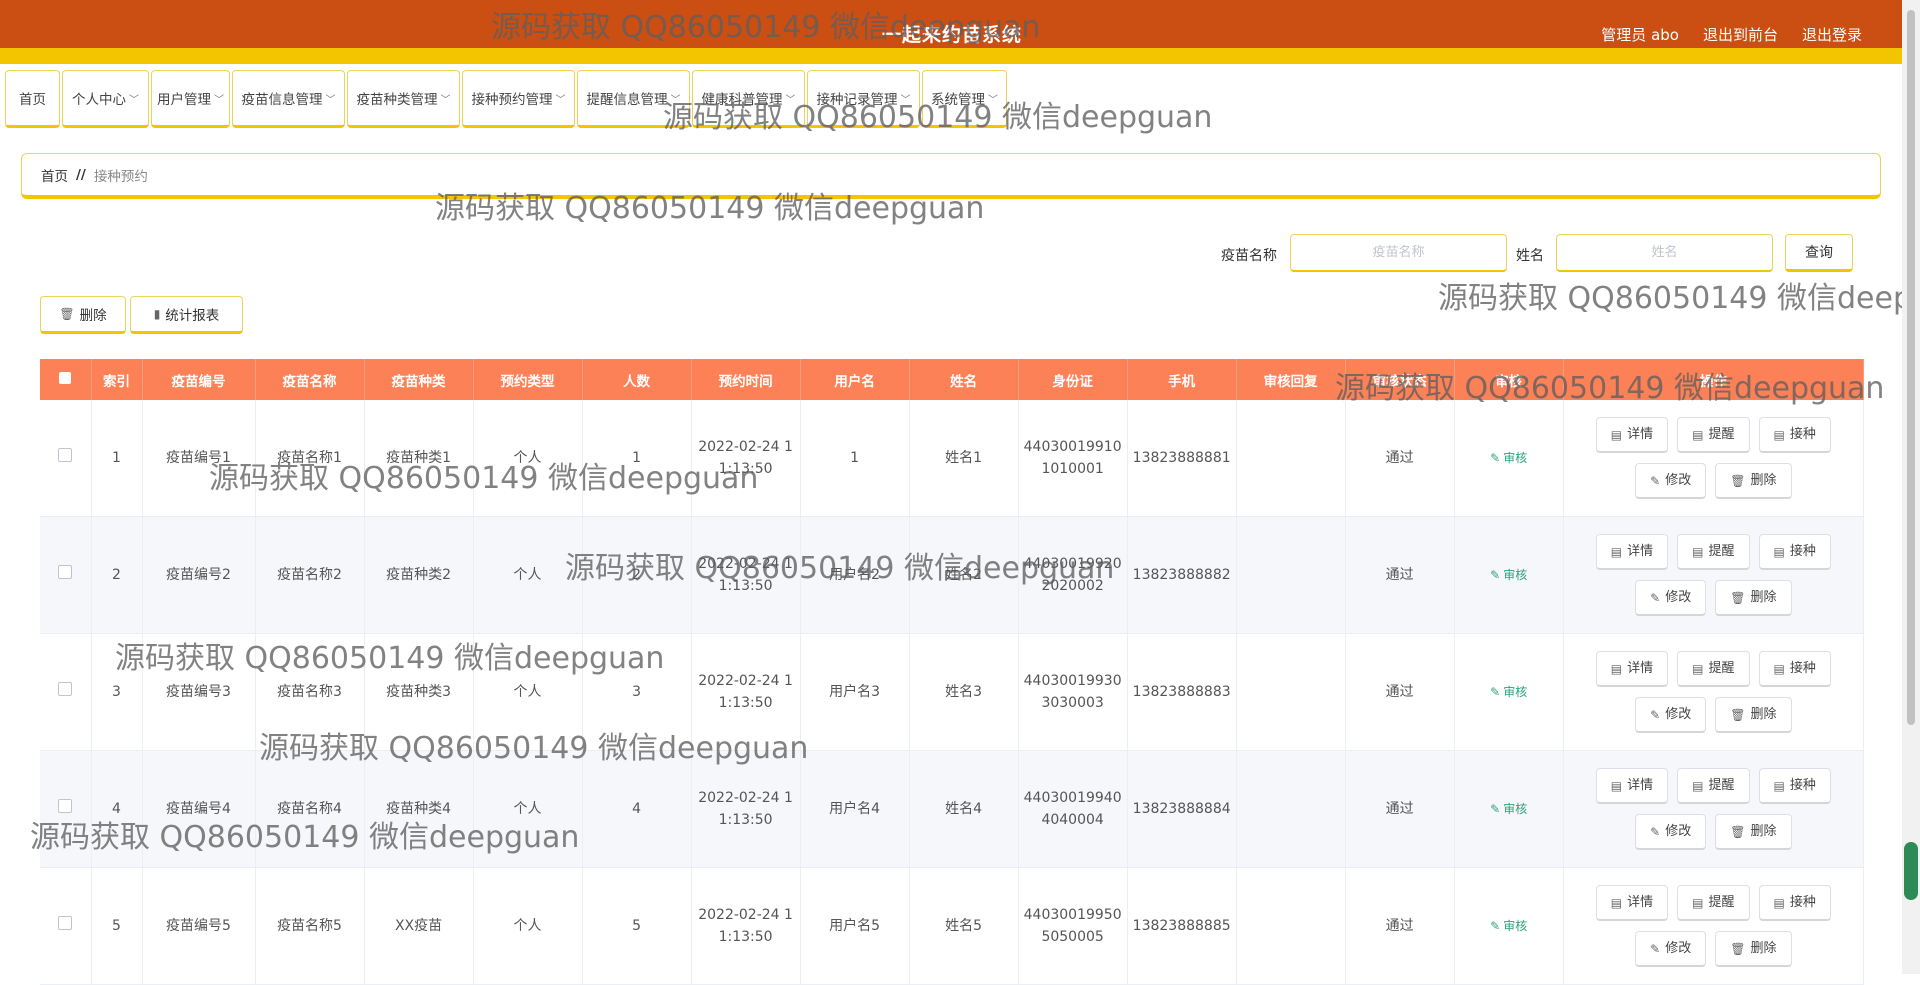  What do you see at coordinates (288, 99) in the screenshot?
I see `menu-item-vaccine-info: 疫苗信息管理 ﹀` at bounding box center [288, 99].